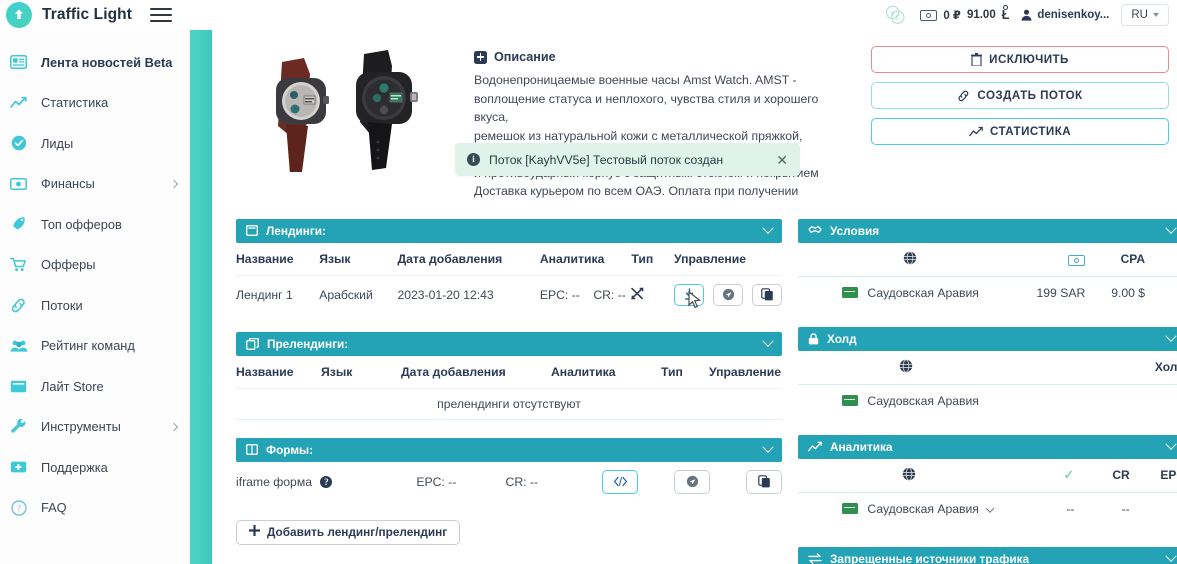 The height and width of the screenshot is (564, 1177). Describe the element at coordinates (1165, 367) in the screenshot. I see `col-hold: Холд` at that location.